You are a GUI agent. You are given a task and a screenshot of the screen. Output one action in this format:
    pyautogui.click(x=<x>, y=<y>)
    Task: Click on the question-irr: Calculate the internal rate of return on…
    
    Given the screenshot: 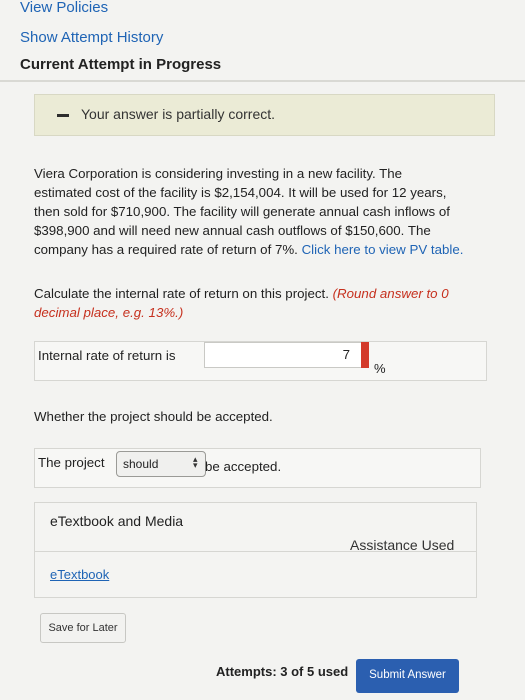 What is the action you would take?
    pyautogui.click(x=269, y=303)
    